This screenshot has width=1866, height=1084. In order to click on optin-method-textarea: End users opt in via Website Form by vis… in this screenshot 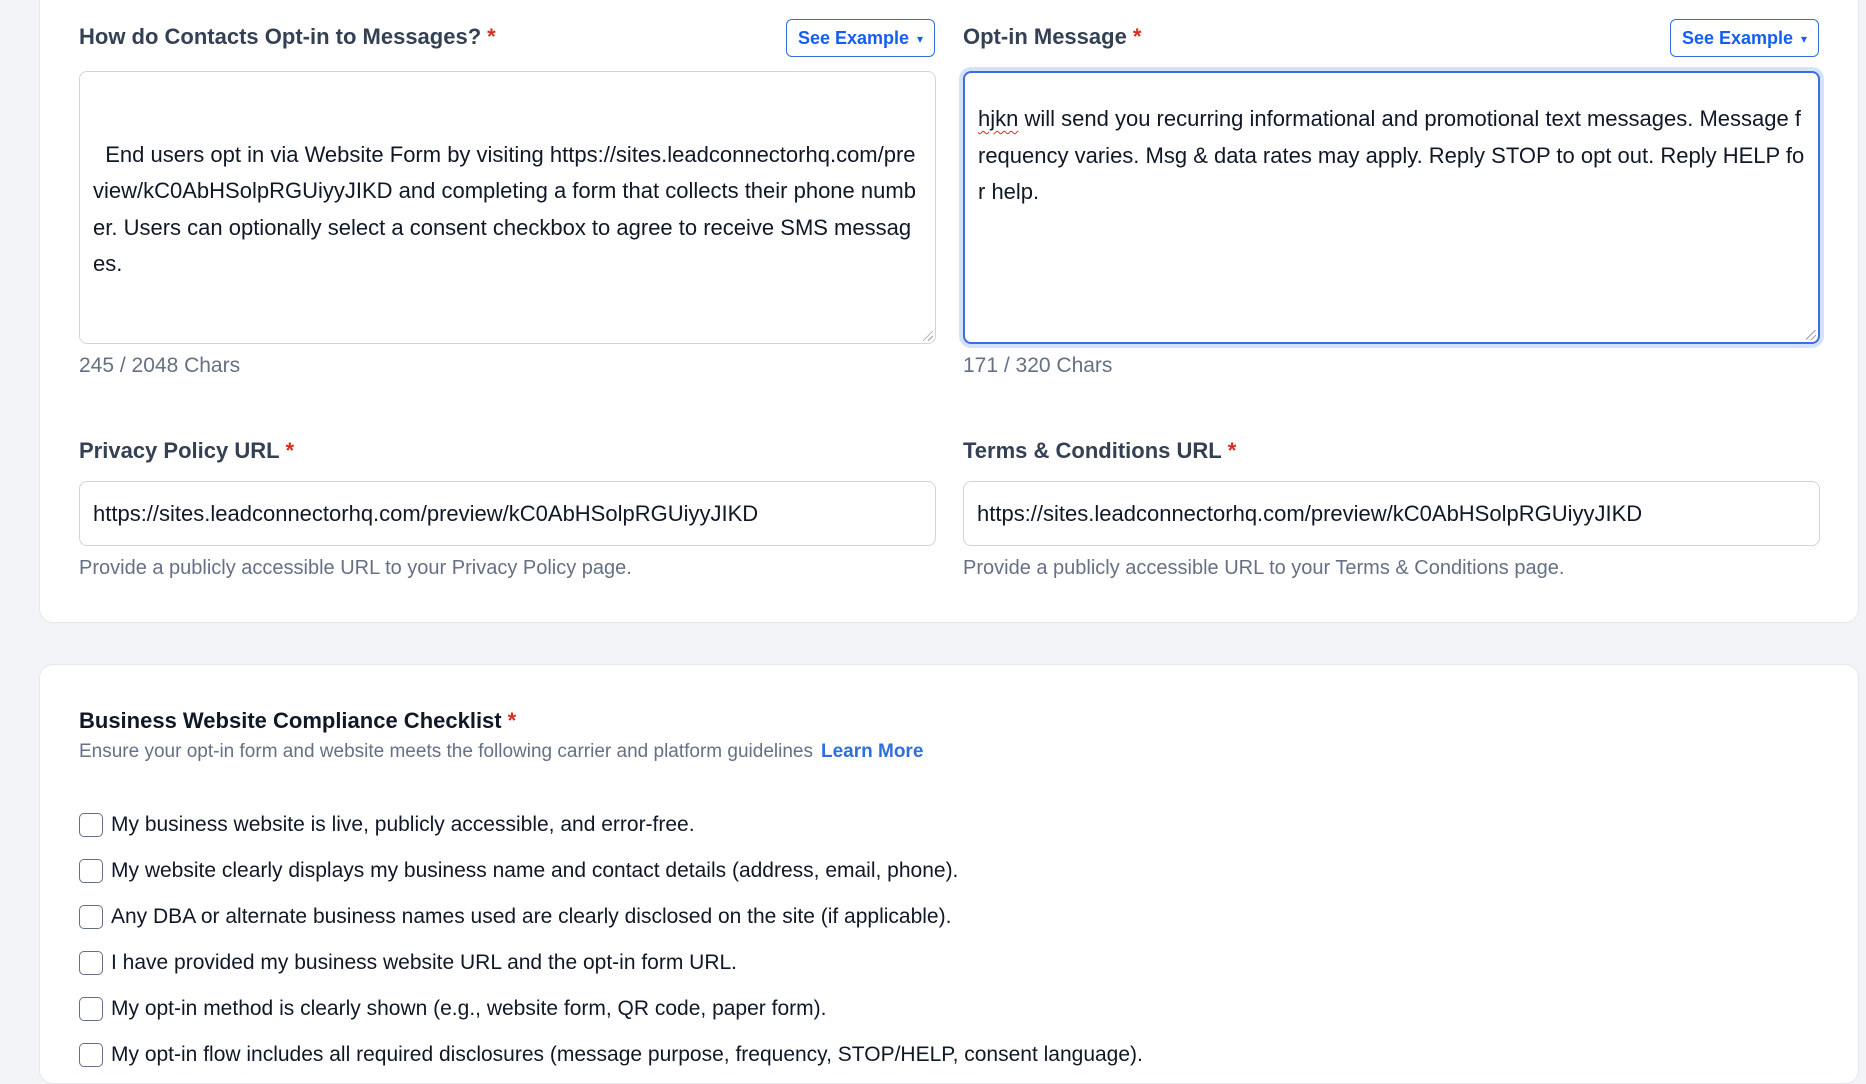, I will do `click(507, 207)`.